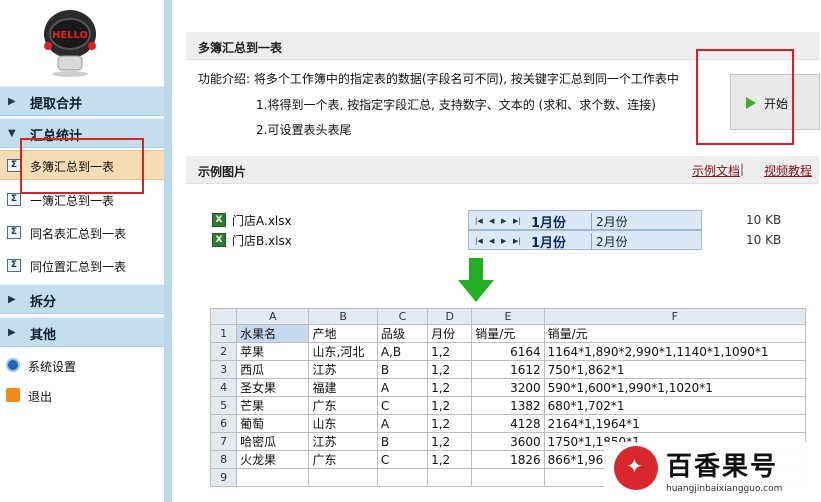  Describe the element at coordinates (712, 472) in the screenshot. I see `watermark: ✦ 百香果号 huangjinbaixiangguo.com` at that location.